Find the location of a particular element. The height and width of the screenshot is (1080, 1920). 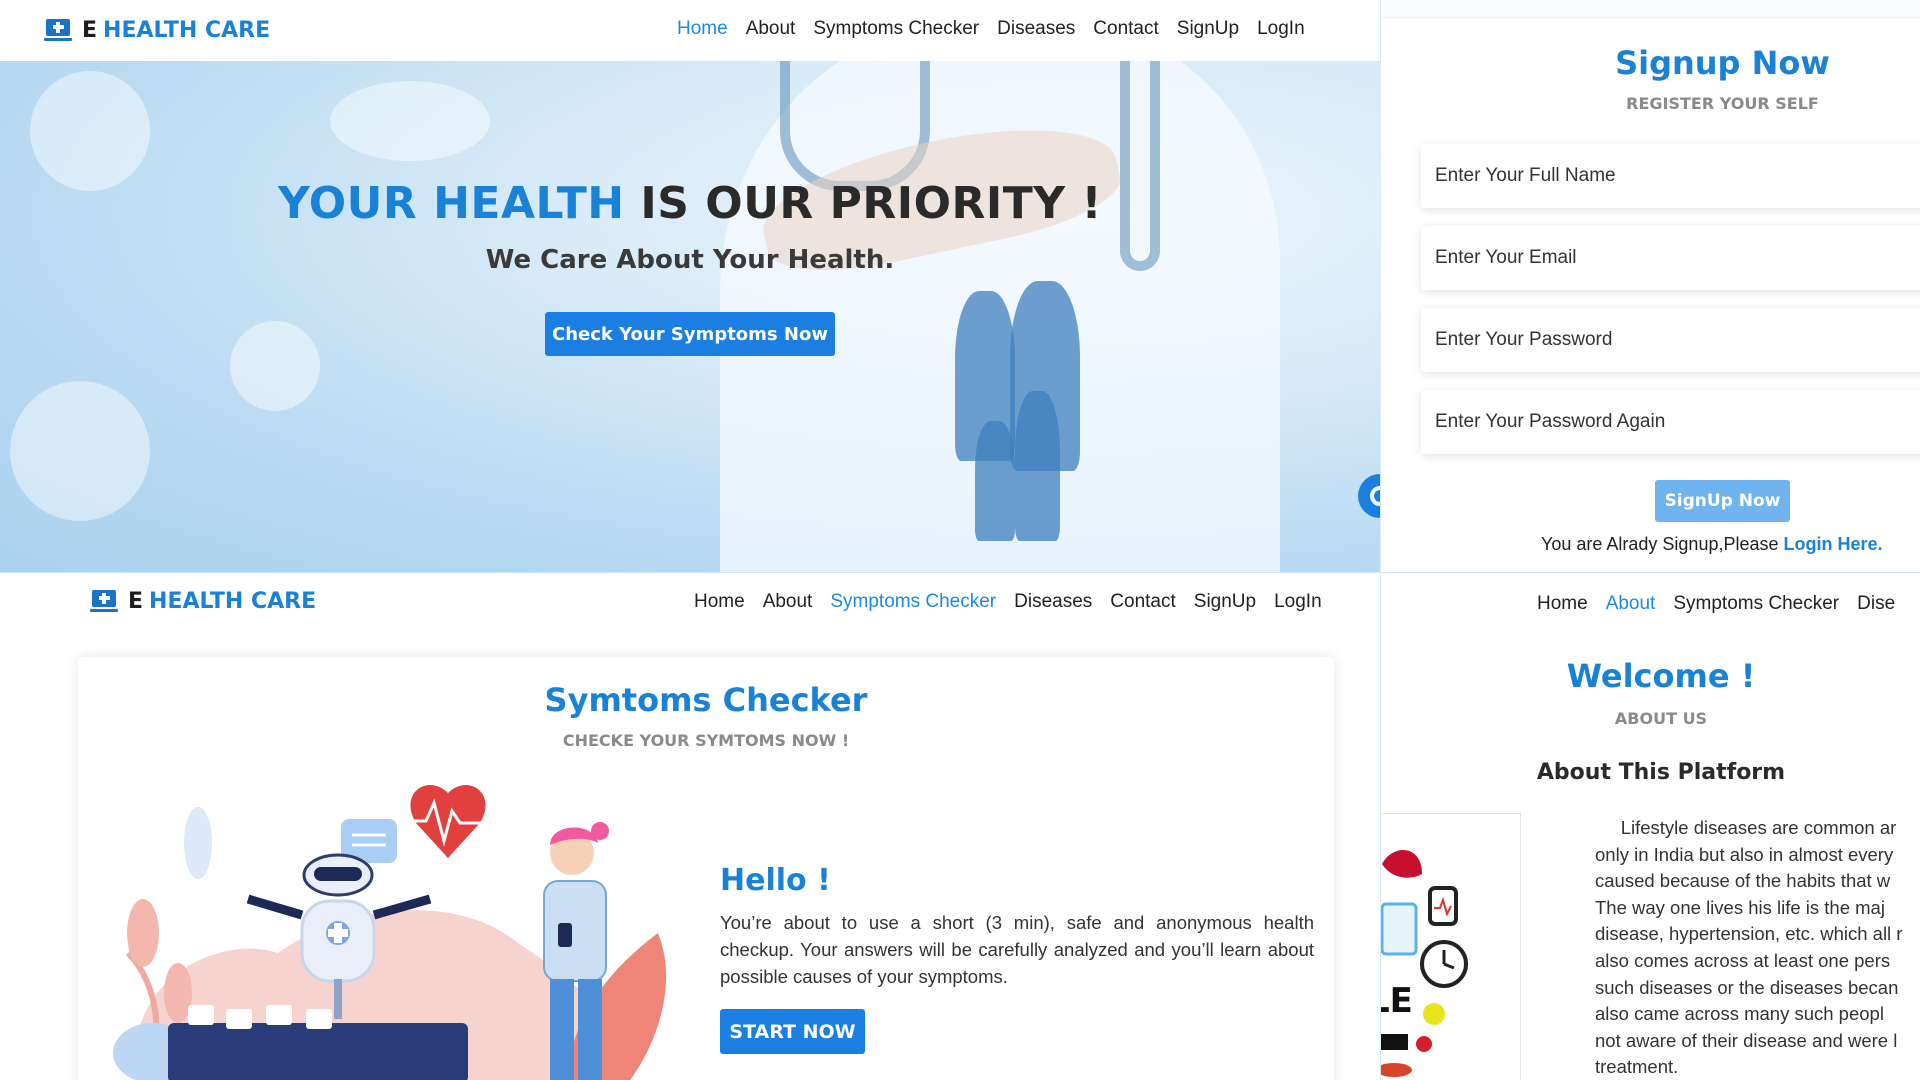

start-now-button: START NOW is located at coordinates (792, 1031).